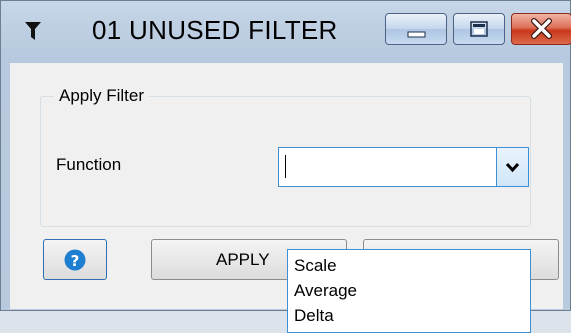 The width and height of the screenshot is (571, 333). I want to click on funnel-icon, so click(33, 31).